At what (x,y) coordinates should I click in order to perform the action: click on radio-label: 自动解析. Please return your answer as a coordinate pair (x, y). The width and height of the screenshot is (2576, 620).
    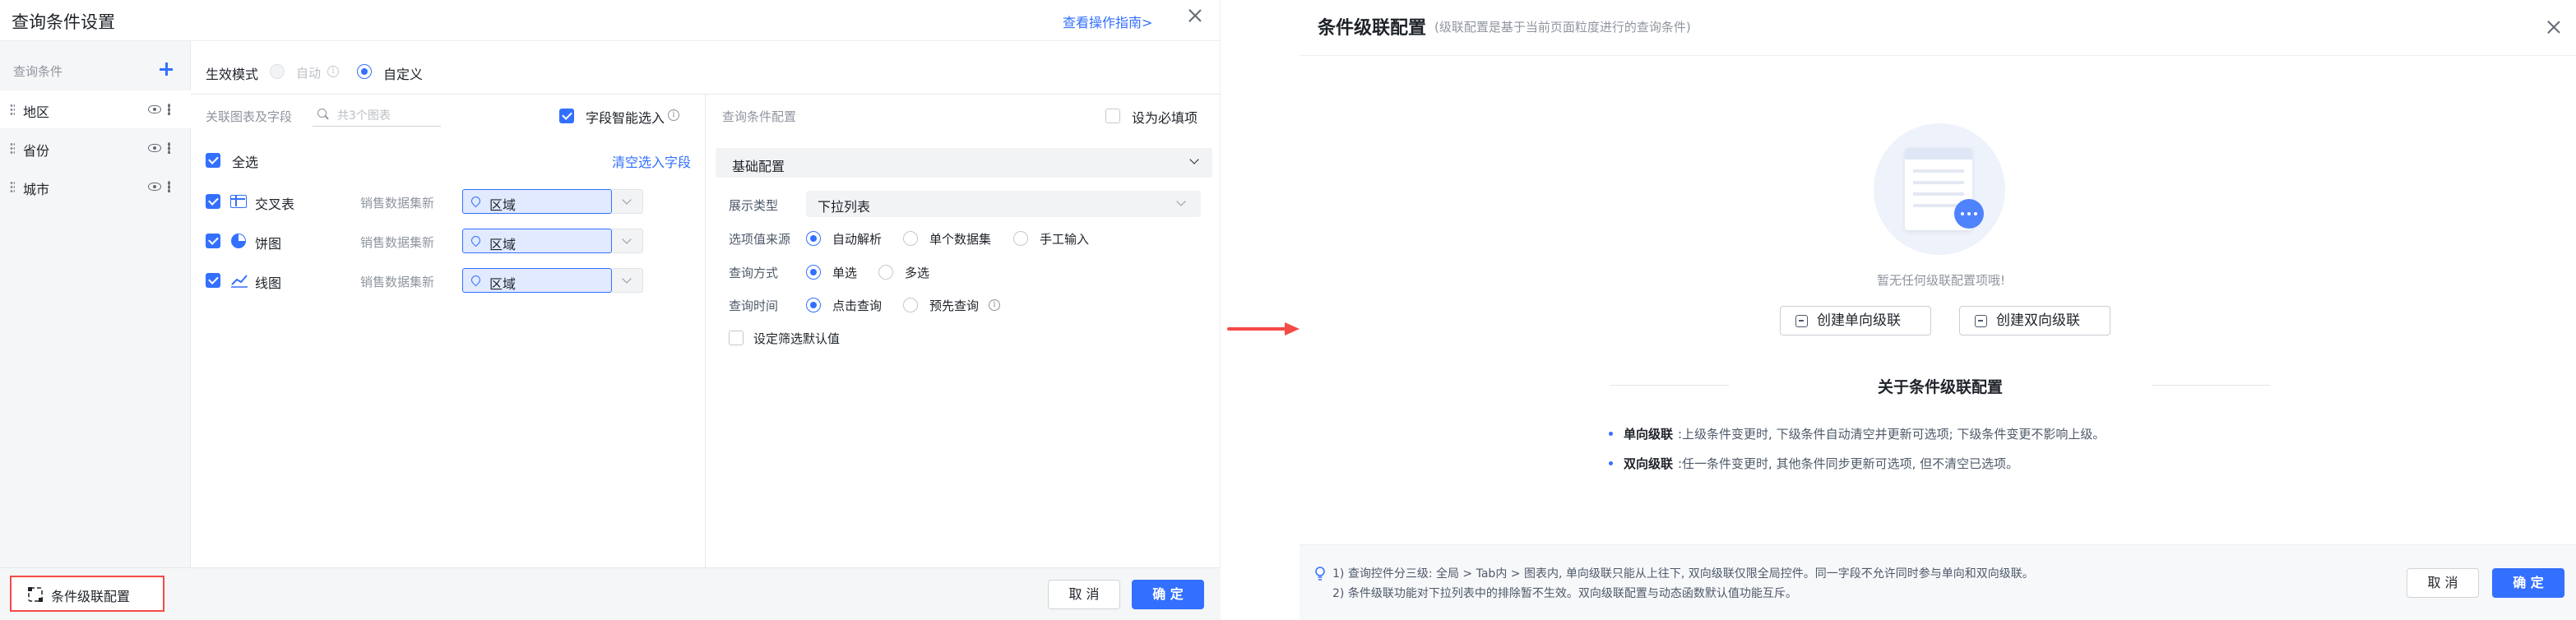
    Looking at the image, I should click on (858, 239).